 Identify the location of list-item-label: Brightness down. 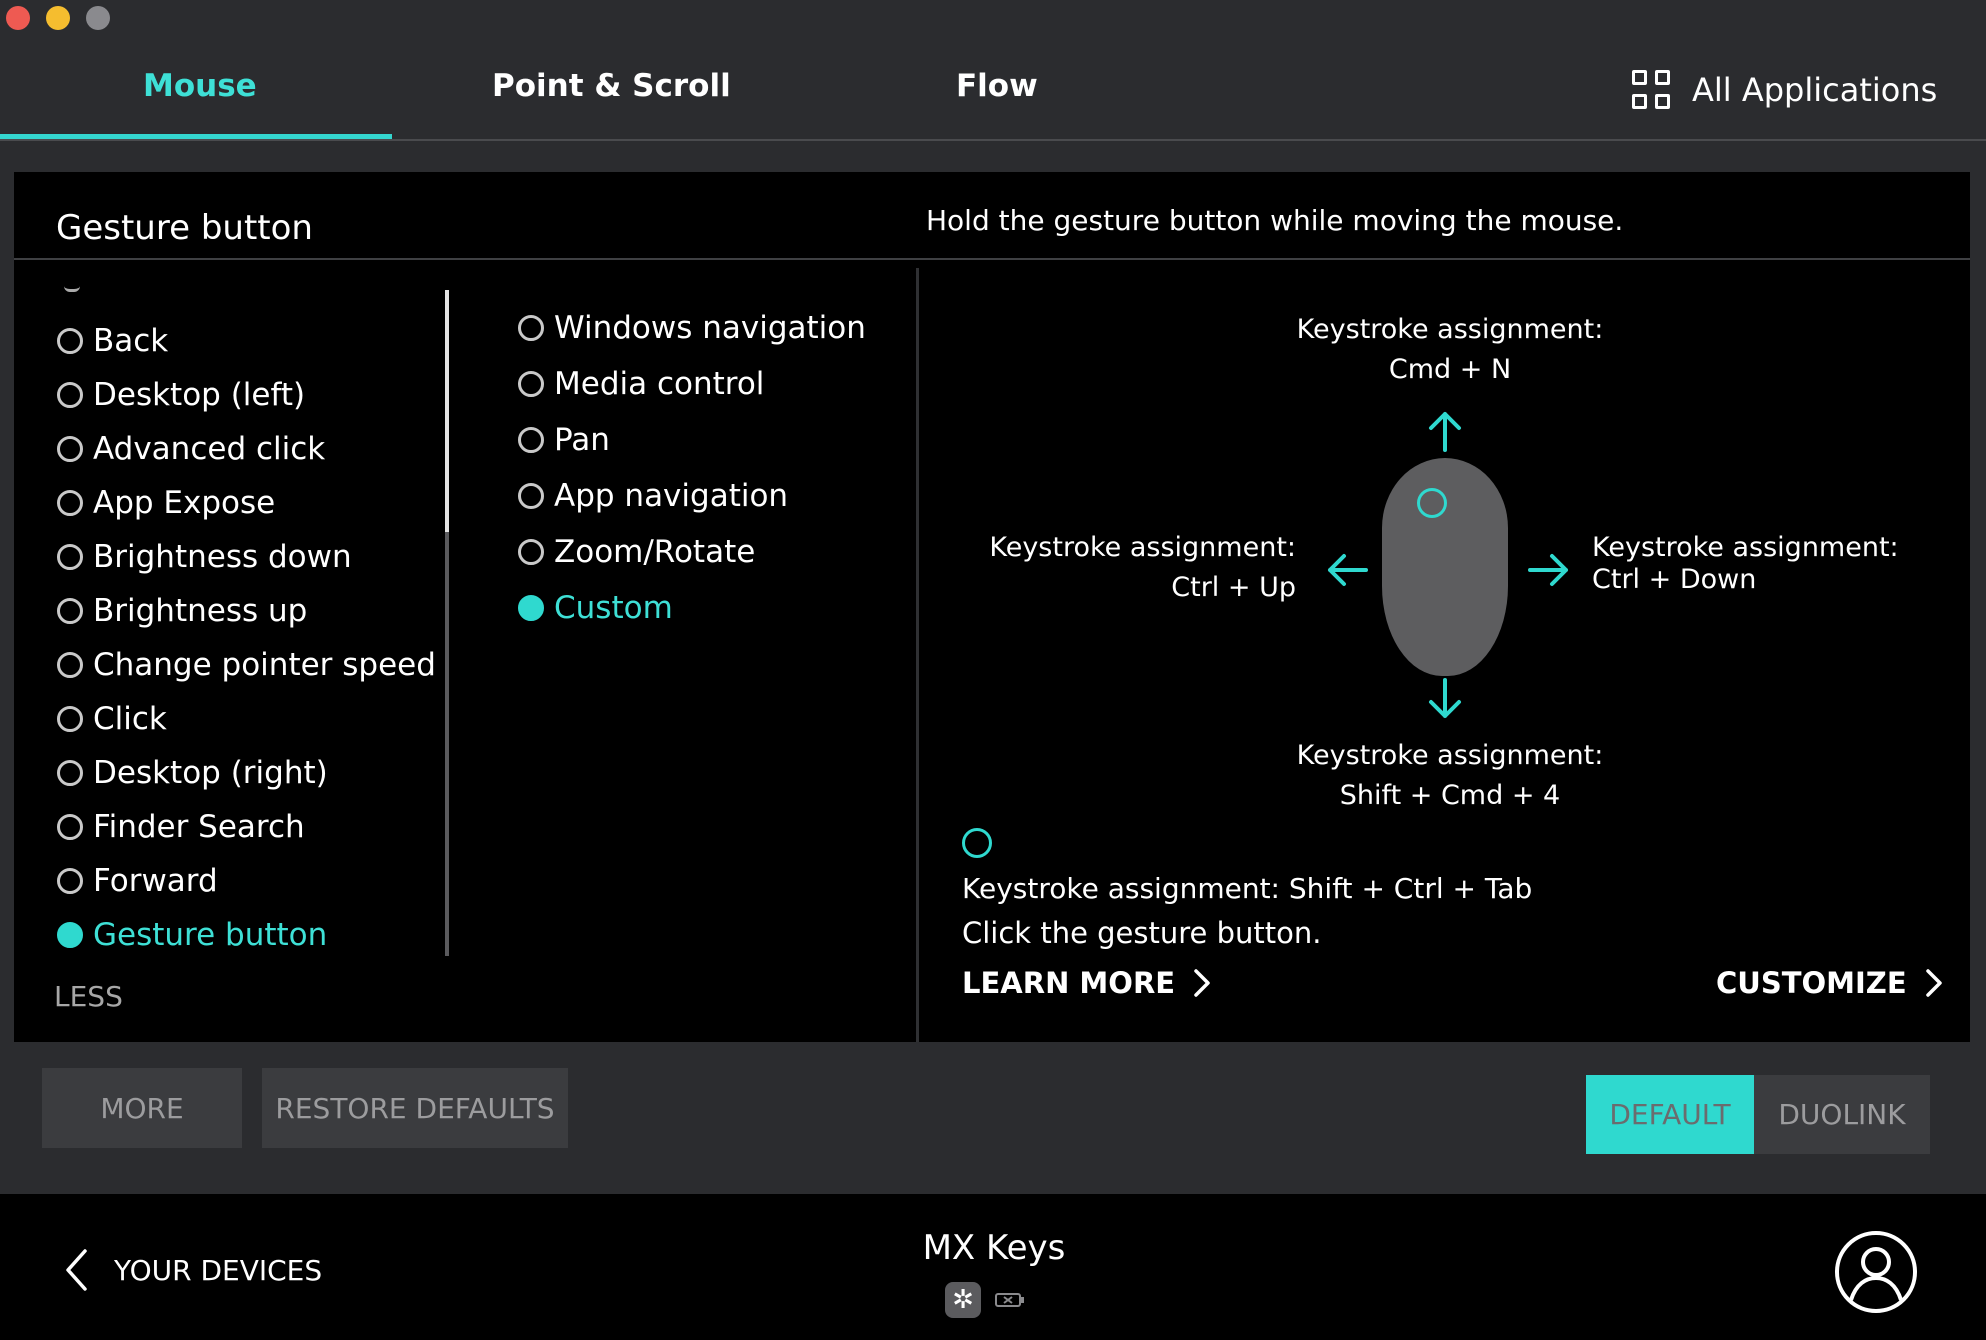
(222, 557).